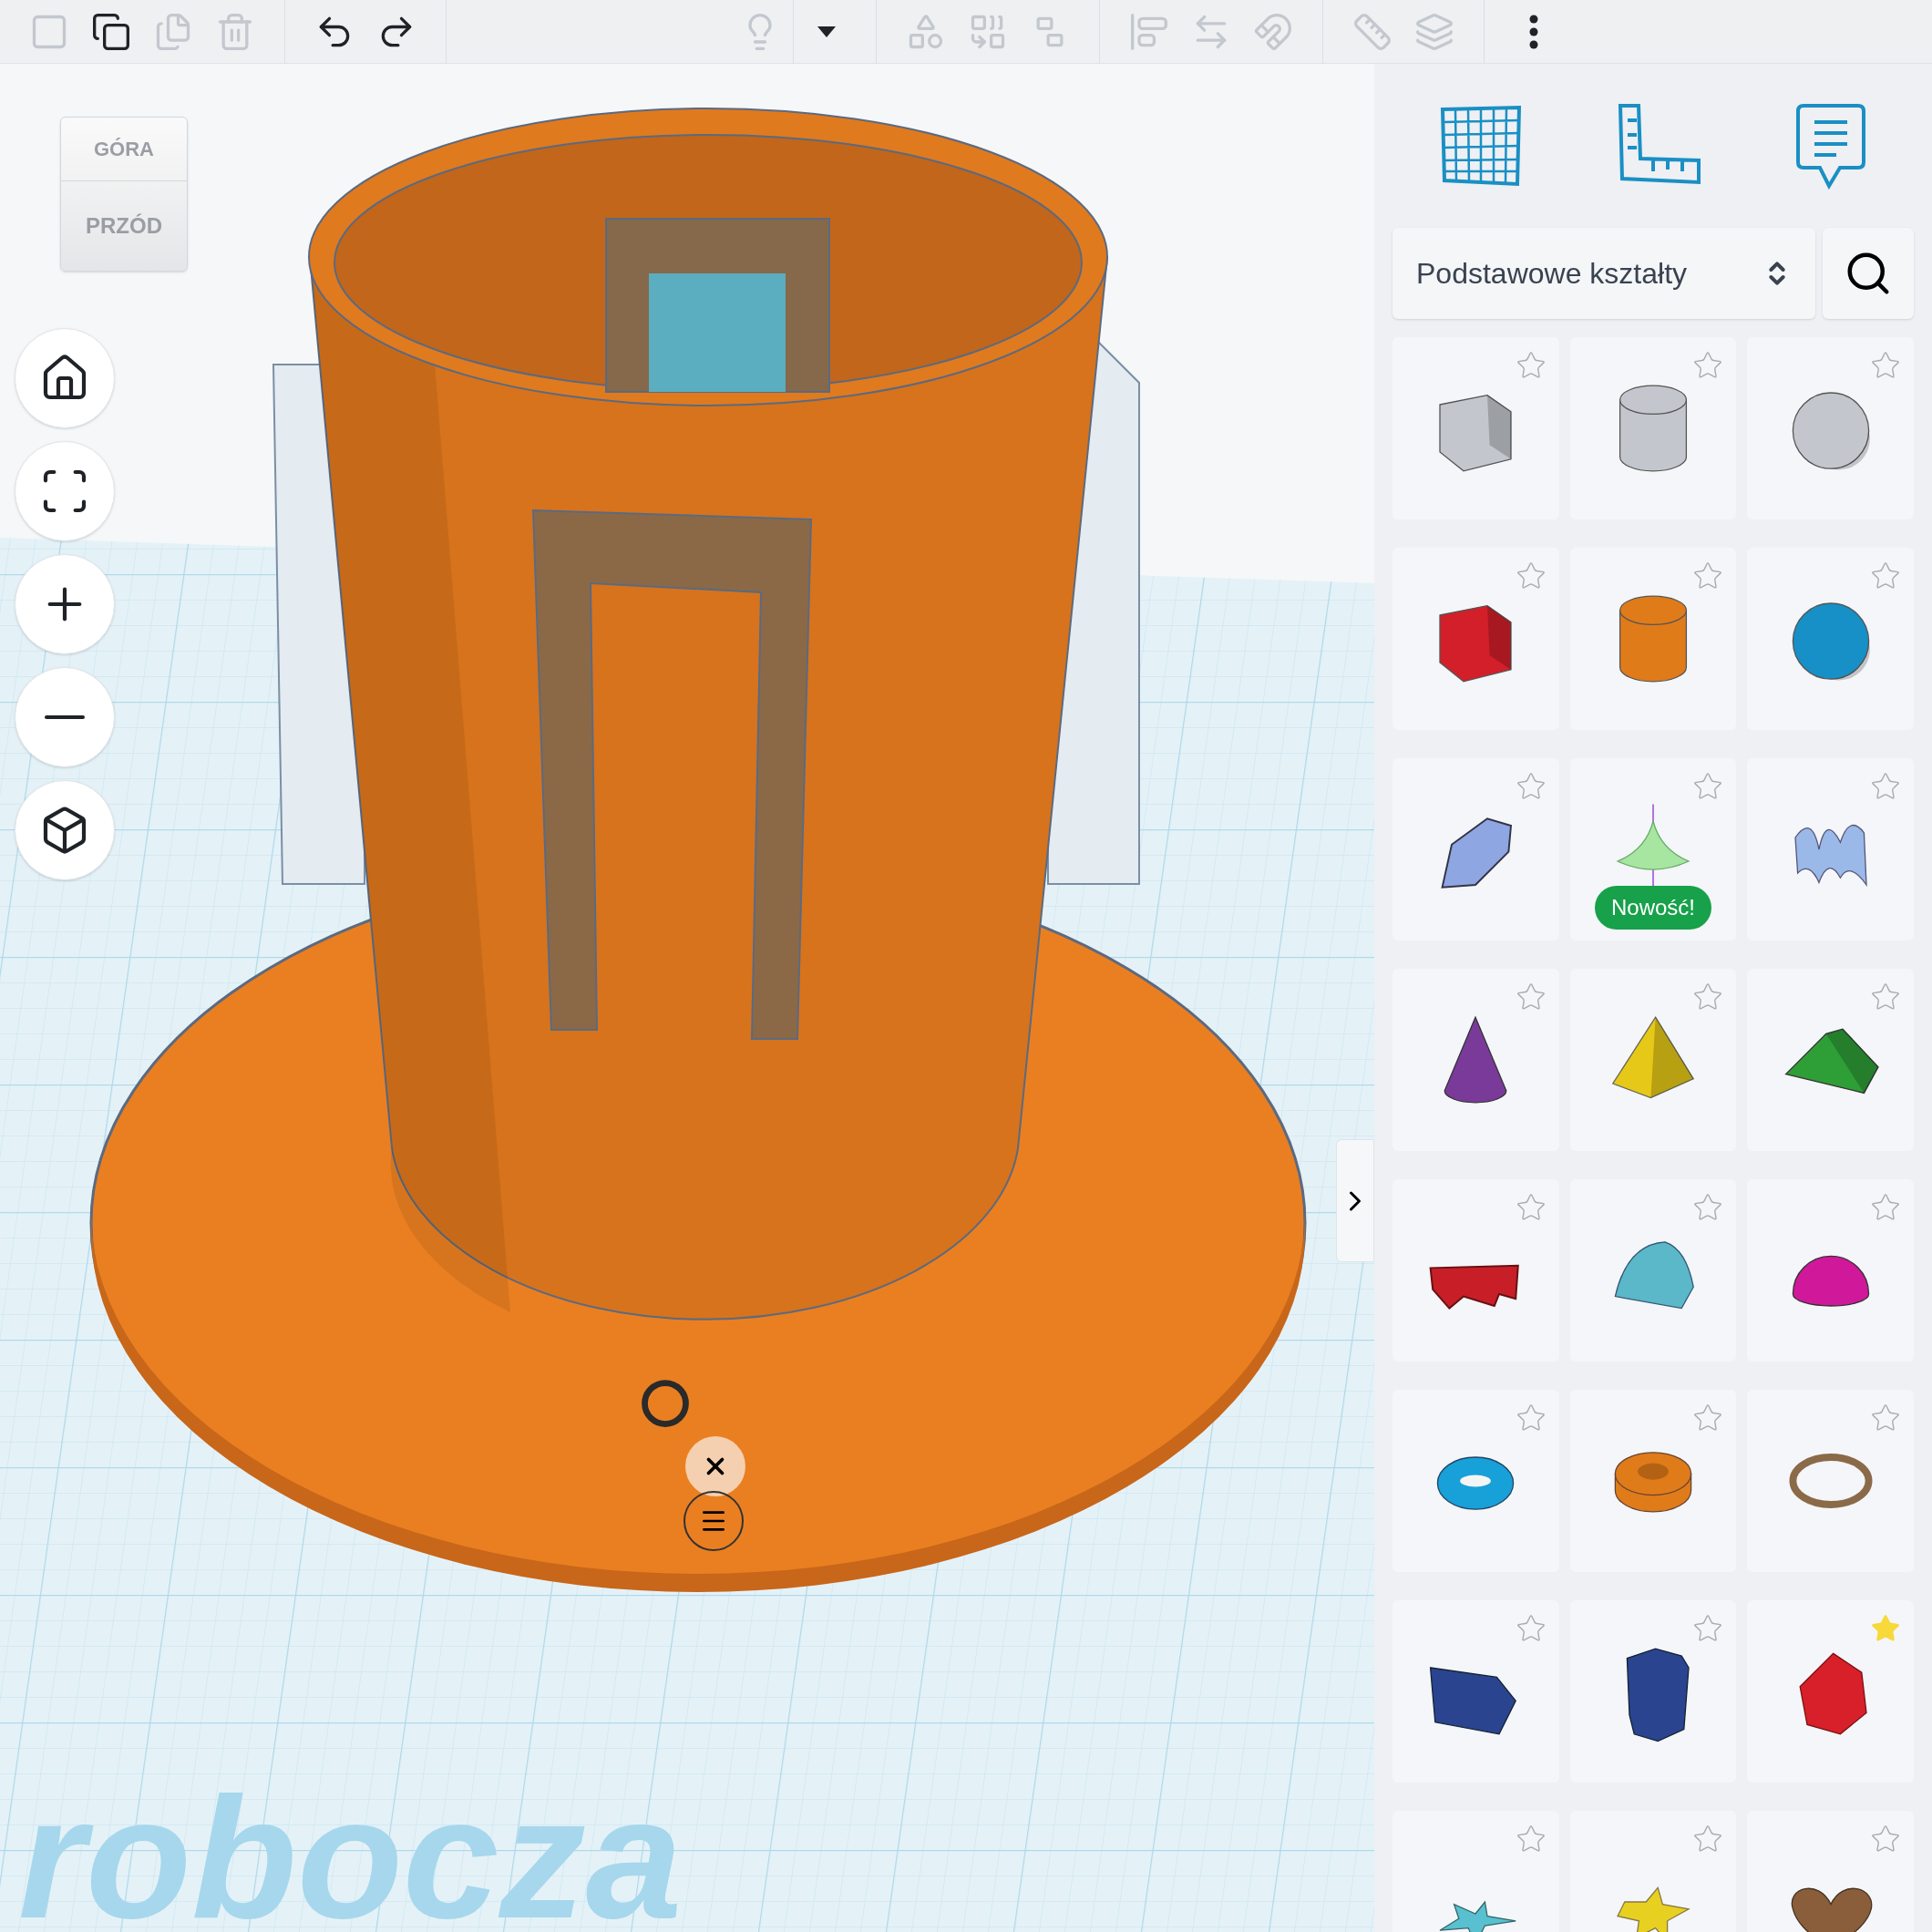 The height and width of the screenshot is (1932, 1932). Describe the element at coordinates (1868, 273) in the screenshot. I see `search-button` at that location.